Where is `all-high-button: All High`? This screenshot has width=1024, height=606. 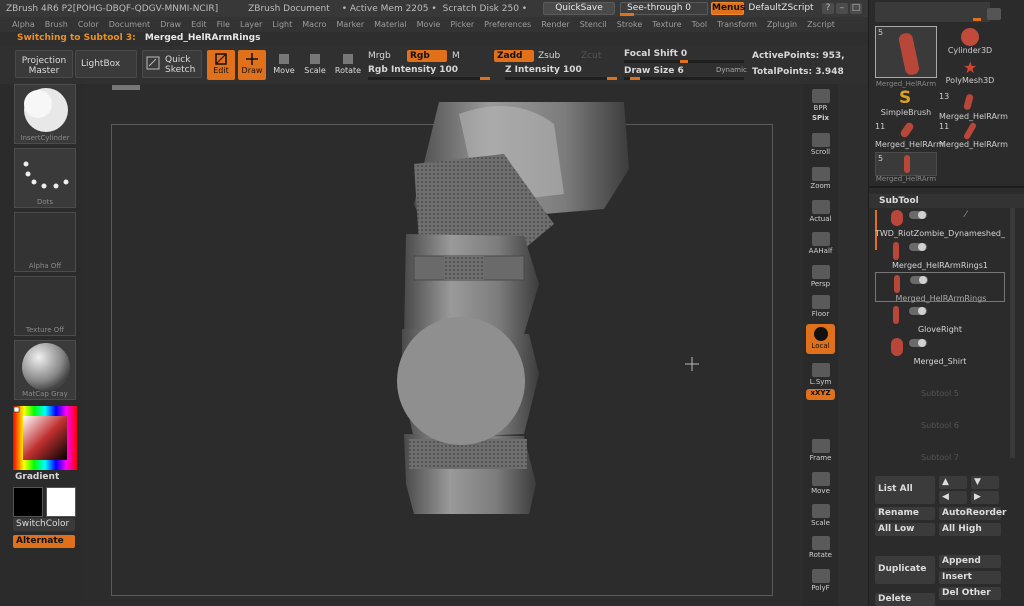
all-high-button: All High is located at coordinates (970, 529).